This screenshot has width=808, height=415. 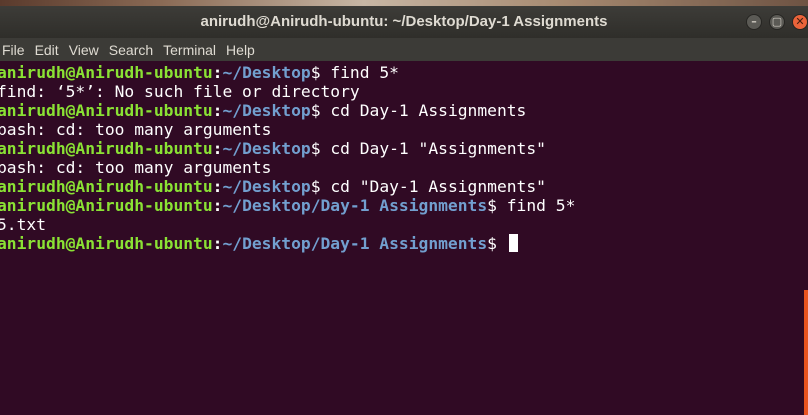 What do you see at coordinates (433, 148) in the screenshot?
I see `command-text: cd Day-1 "Assignments"` at bounding box center [433, 148].